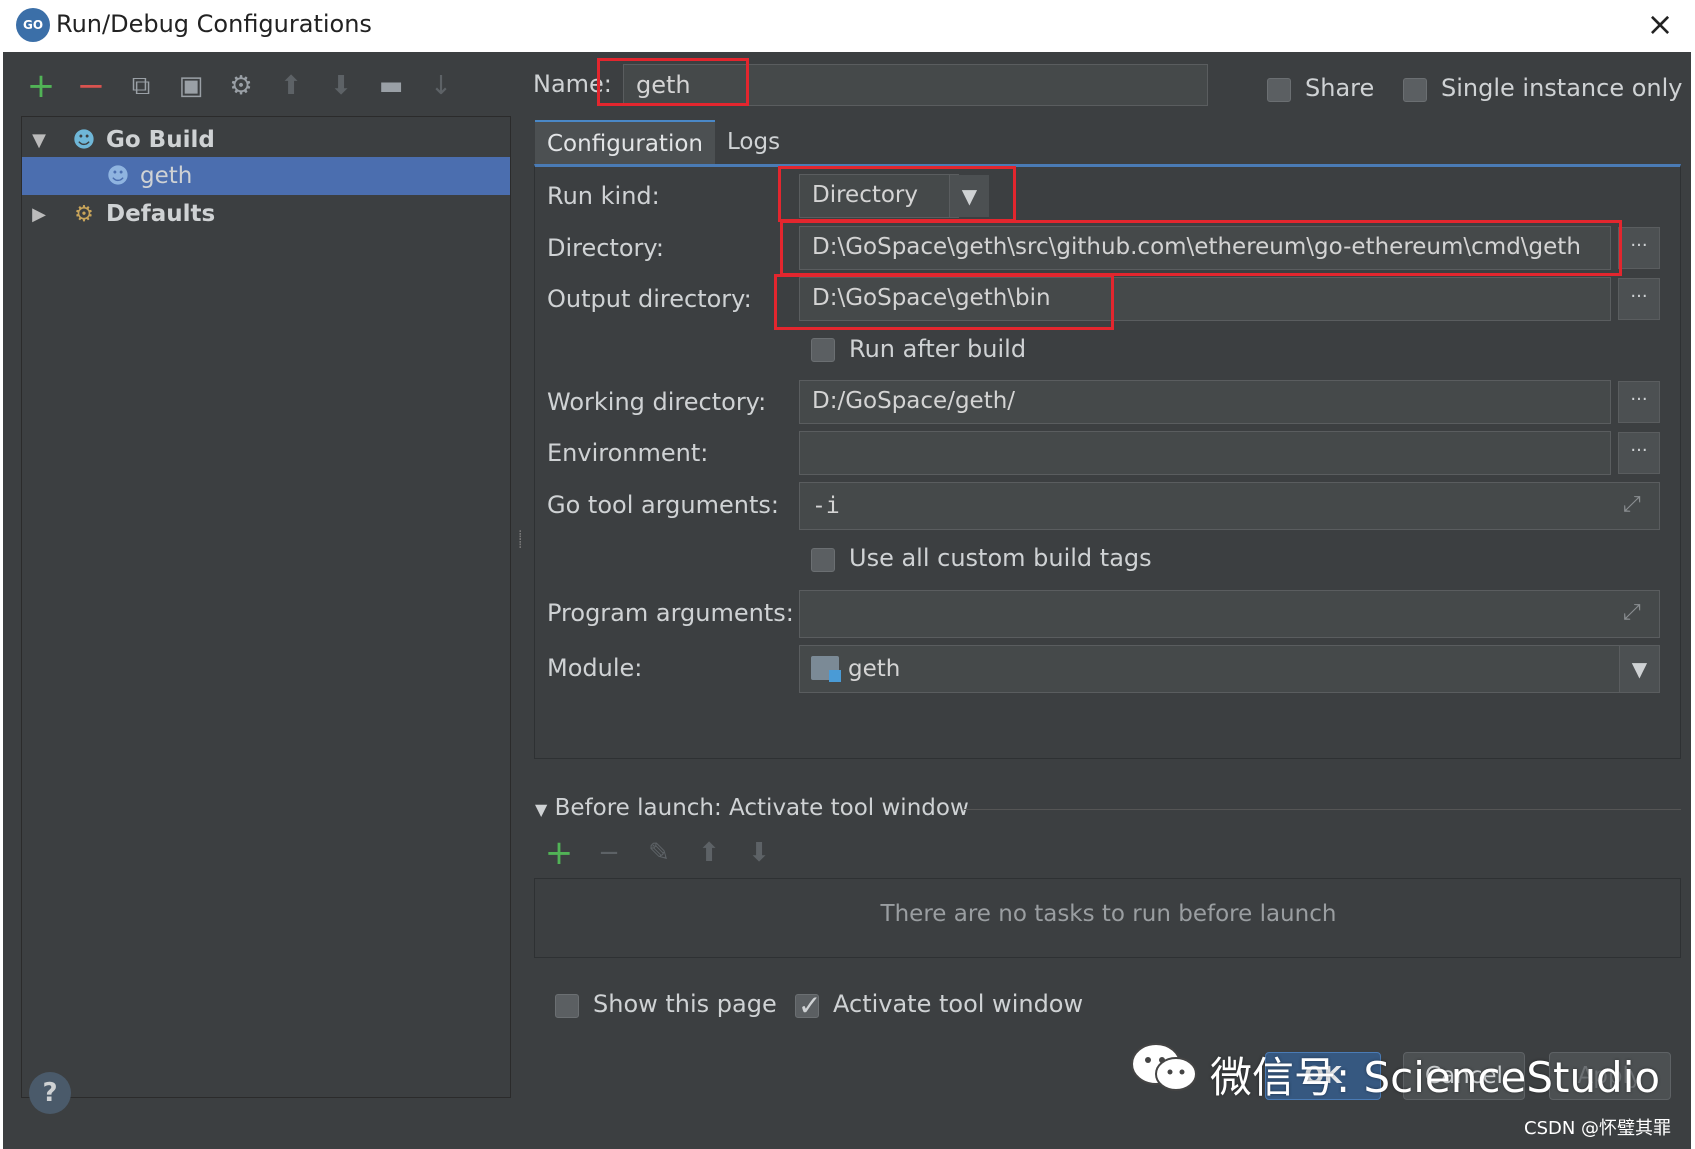  What do you see at coordinates (41, 86) in the screenshot?
I see `add-icon: +` at bounding box center [41, 86].